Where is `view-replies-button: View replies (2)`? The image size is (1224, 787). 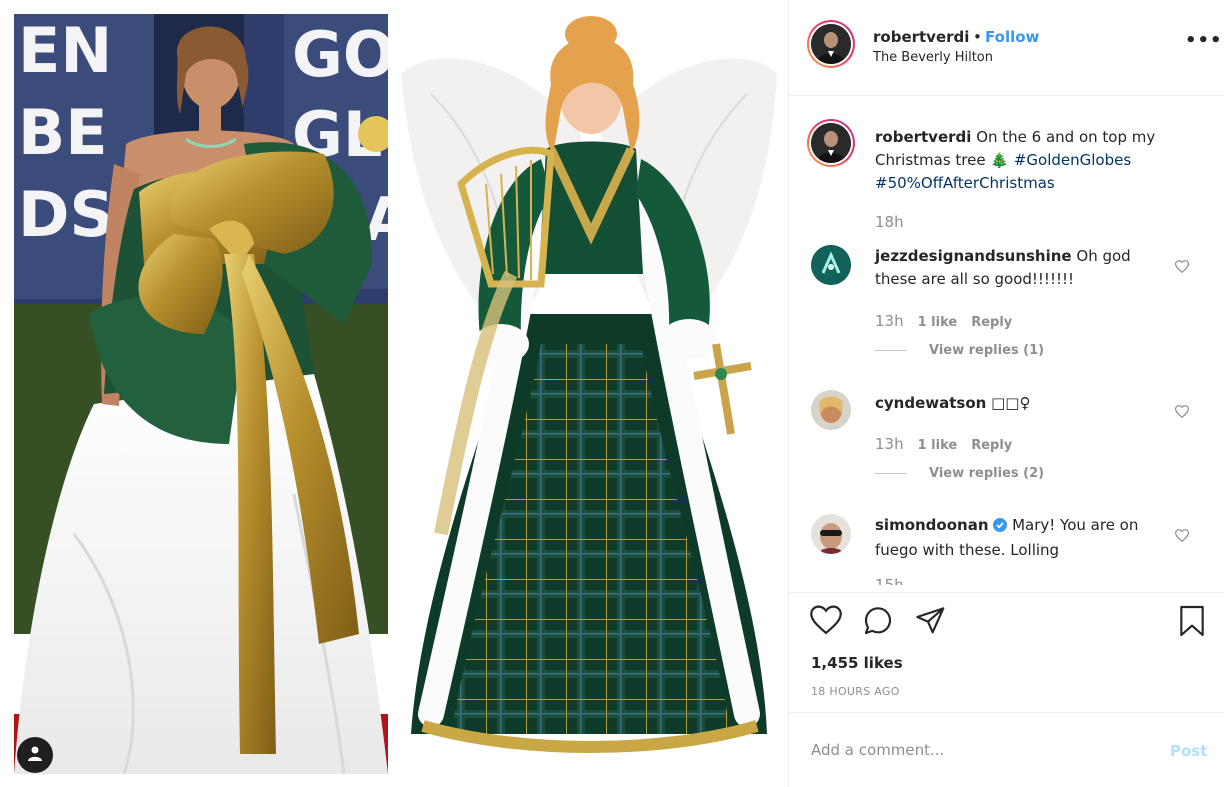 view-replies-button: View replies (2) is located at coordinates (959, 473).